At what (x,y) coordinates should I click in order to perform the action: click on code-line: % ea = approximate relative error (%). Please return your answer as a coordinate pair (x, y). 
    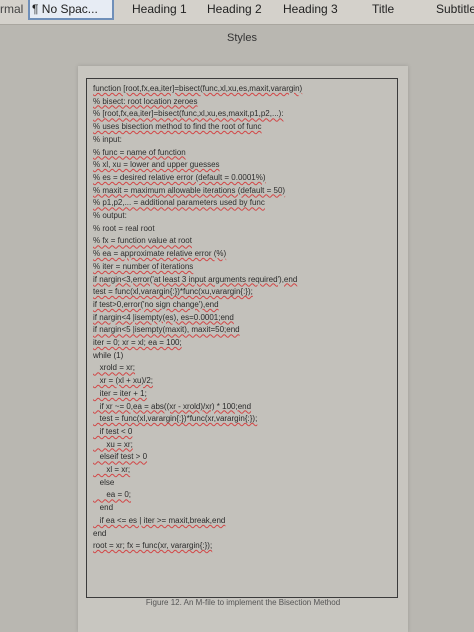
    Looking at the image, I should click on (160, 254).